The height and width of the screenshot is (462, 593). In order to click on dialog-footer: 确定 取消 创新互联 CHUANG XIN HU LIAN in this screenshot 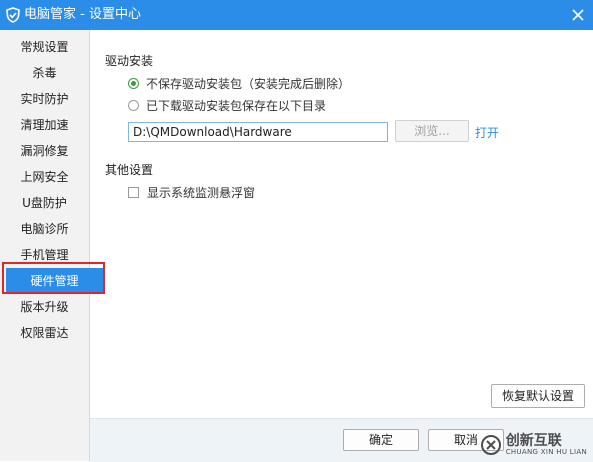, I will do `click(341, 440)`.